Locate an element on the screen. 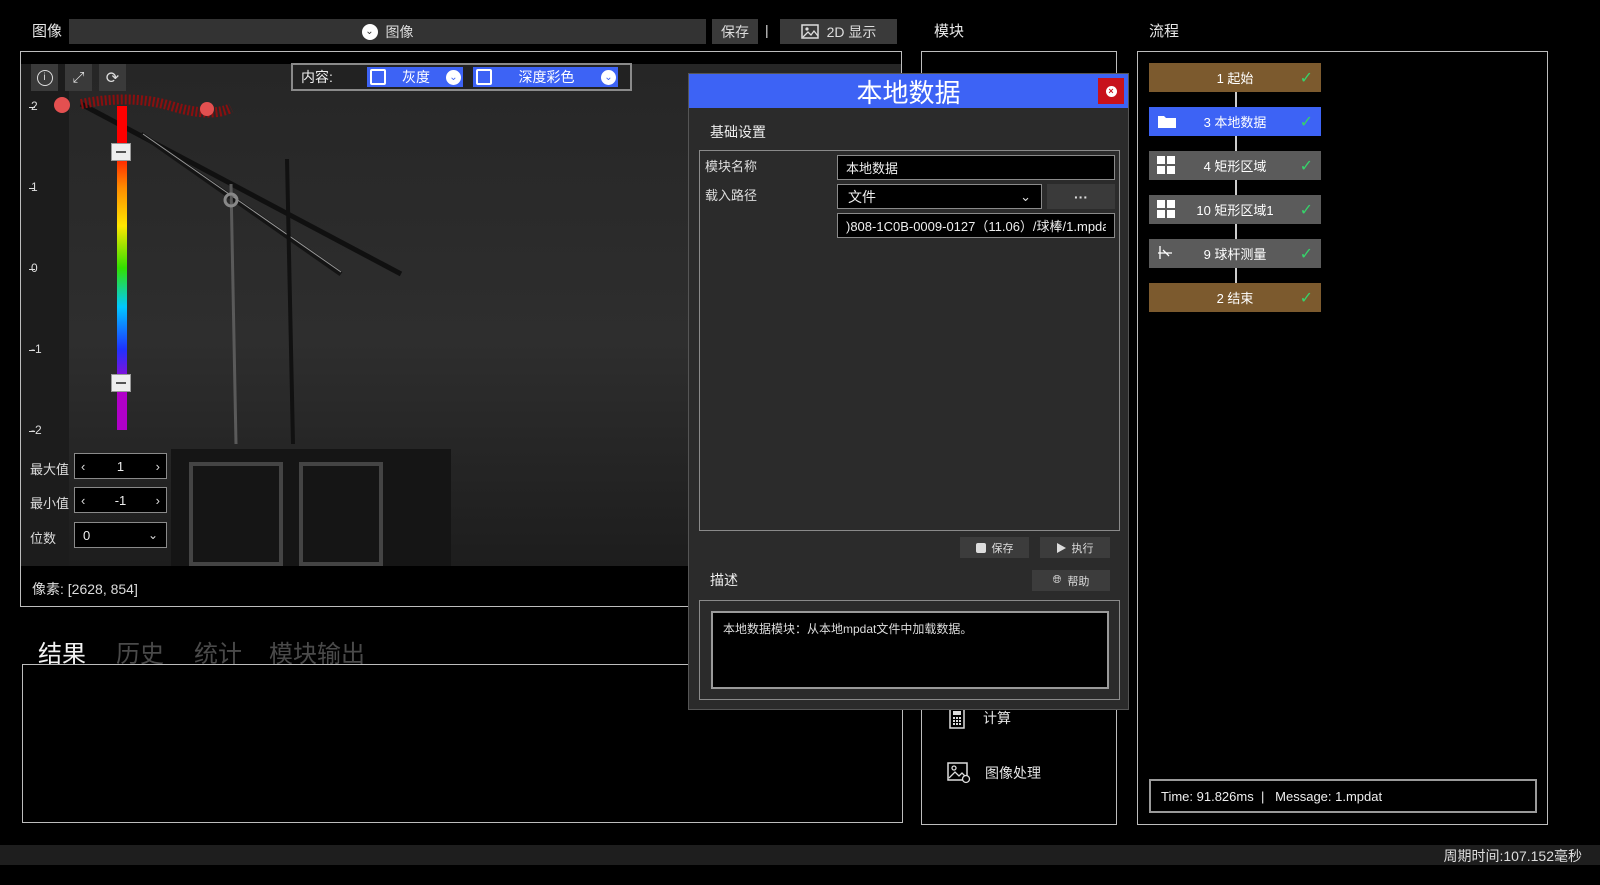 This screenshot has height=885, width=1600. footer-bar: 周期时间:107.152毫秒 is located at coordinates (800, 855).